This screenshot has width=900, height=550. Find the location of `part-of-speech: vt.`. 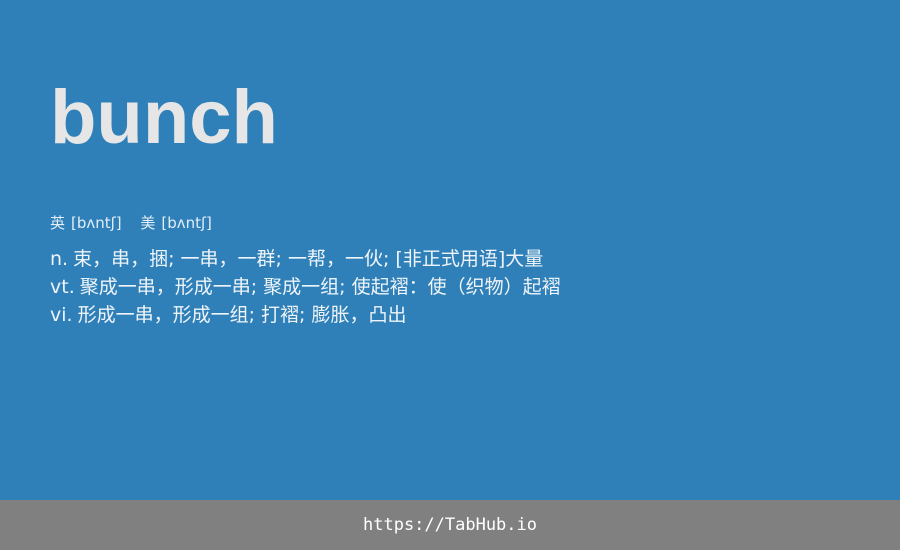

part-of-speech: vt. is located at coordinates (62, 287).